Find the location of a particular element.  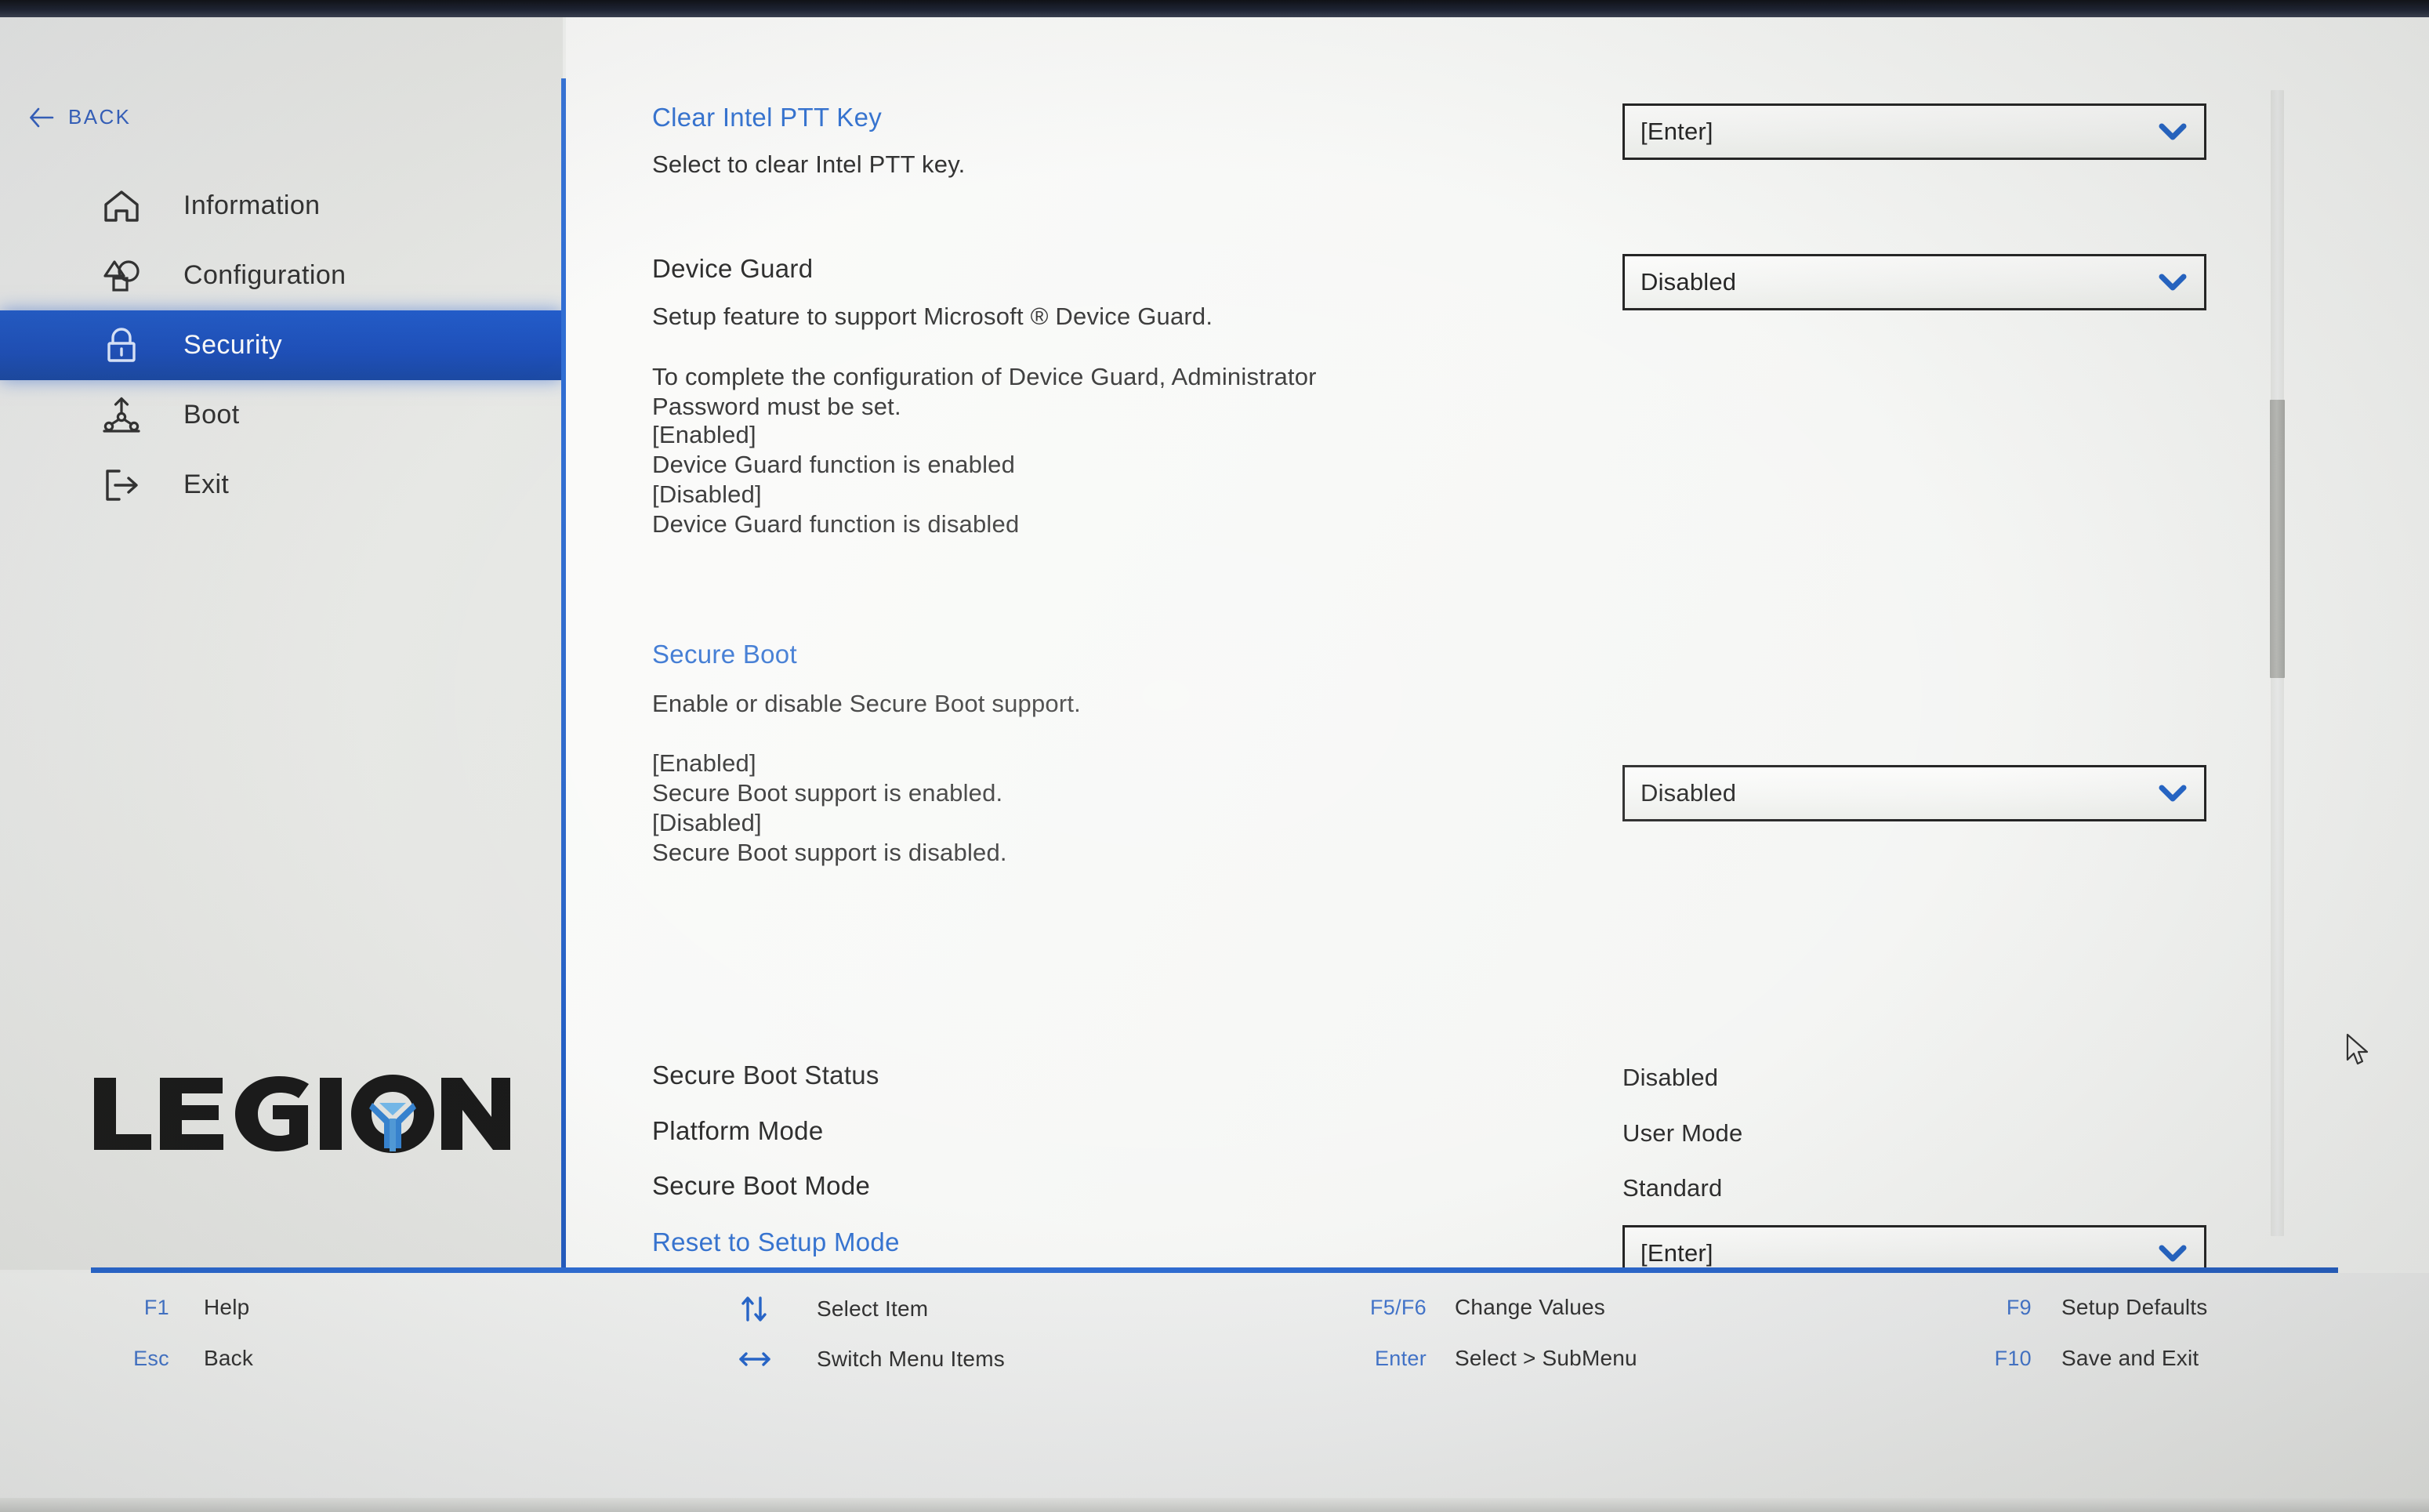

hint-key: Enter is located at coordinates (1400, 1358).